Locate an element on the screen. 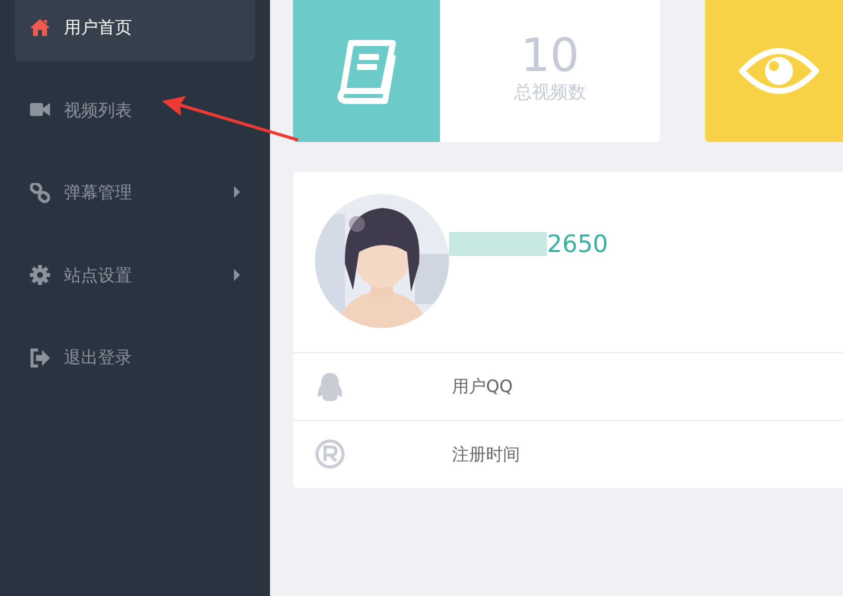 The height and width of the screenshot is (596, 843). sidebar-item: 站点设置 is located at coordinates (135, 275).